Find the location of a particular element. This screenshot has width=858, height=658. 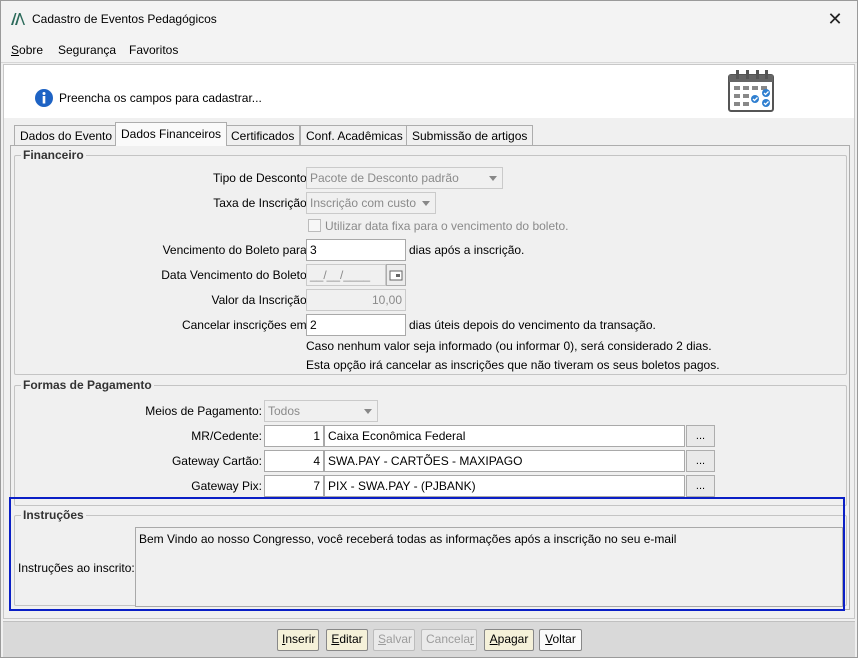

instrucoes-label: Instruções ao inscrito: is located at coordinates (76, 568).